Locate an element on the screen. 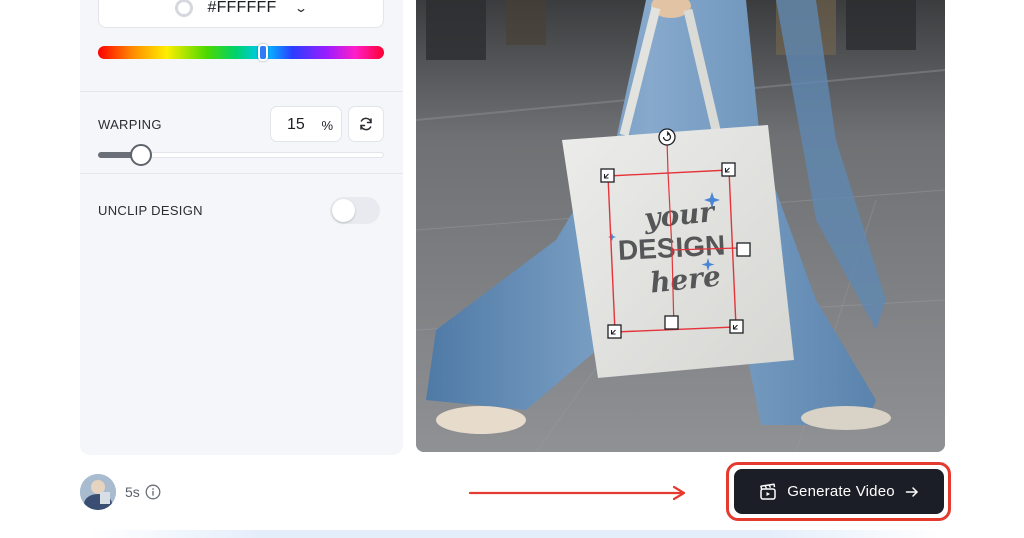  unclip-design-toggle is located at coordinates (355, 210).